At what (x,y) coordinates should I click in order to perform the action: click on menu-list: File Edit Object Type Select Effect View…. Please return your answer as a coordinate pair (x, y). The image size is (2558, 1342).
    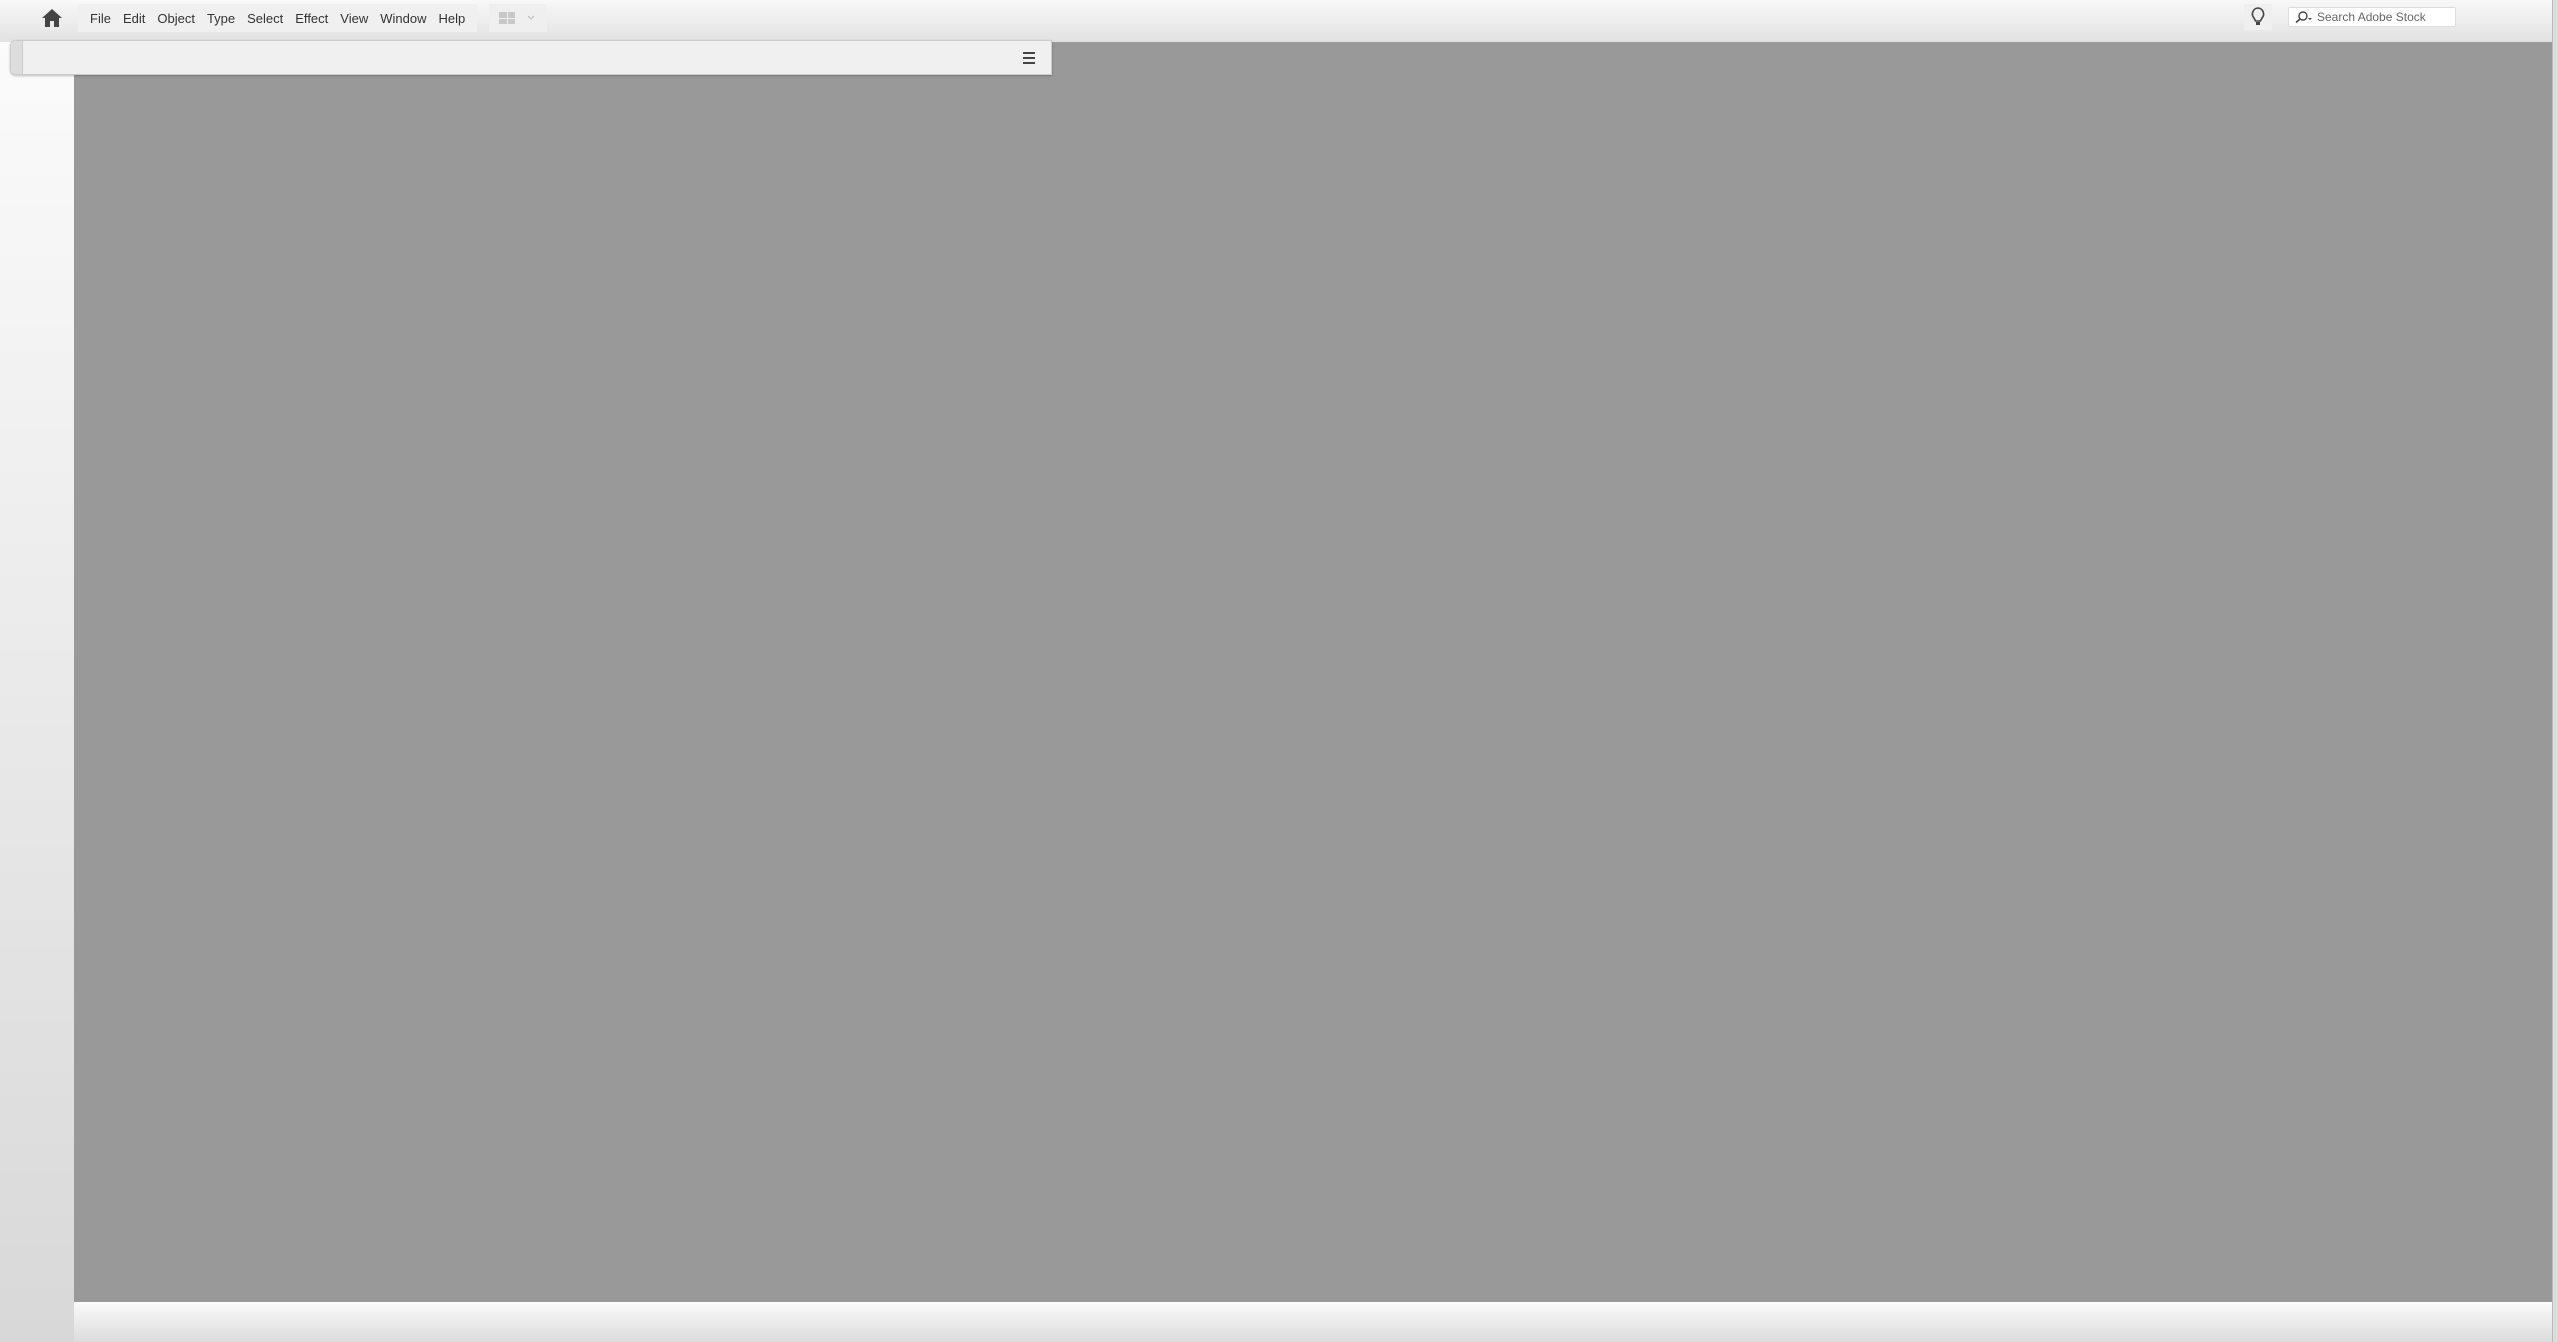
    Looking at the image, I should click on (278, 18).